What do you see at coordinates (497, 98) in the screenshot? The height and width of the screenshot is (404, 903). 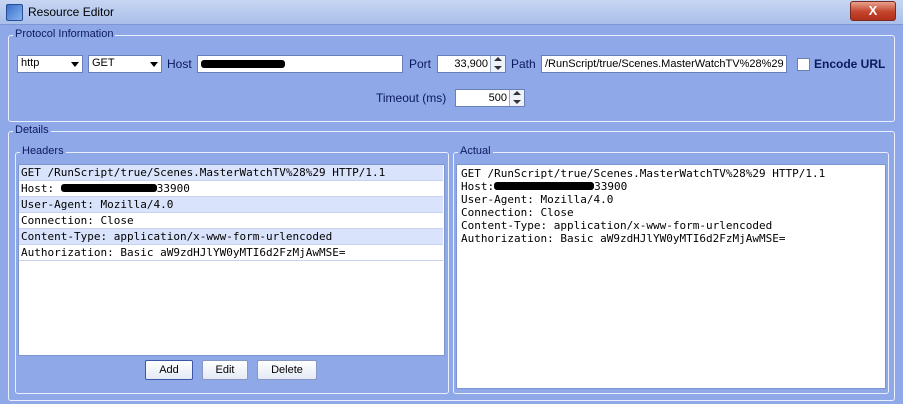 I see `timeout-value: 500` at bounding box center [497, 98].